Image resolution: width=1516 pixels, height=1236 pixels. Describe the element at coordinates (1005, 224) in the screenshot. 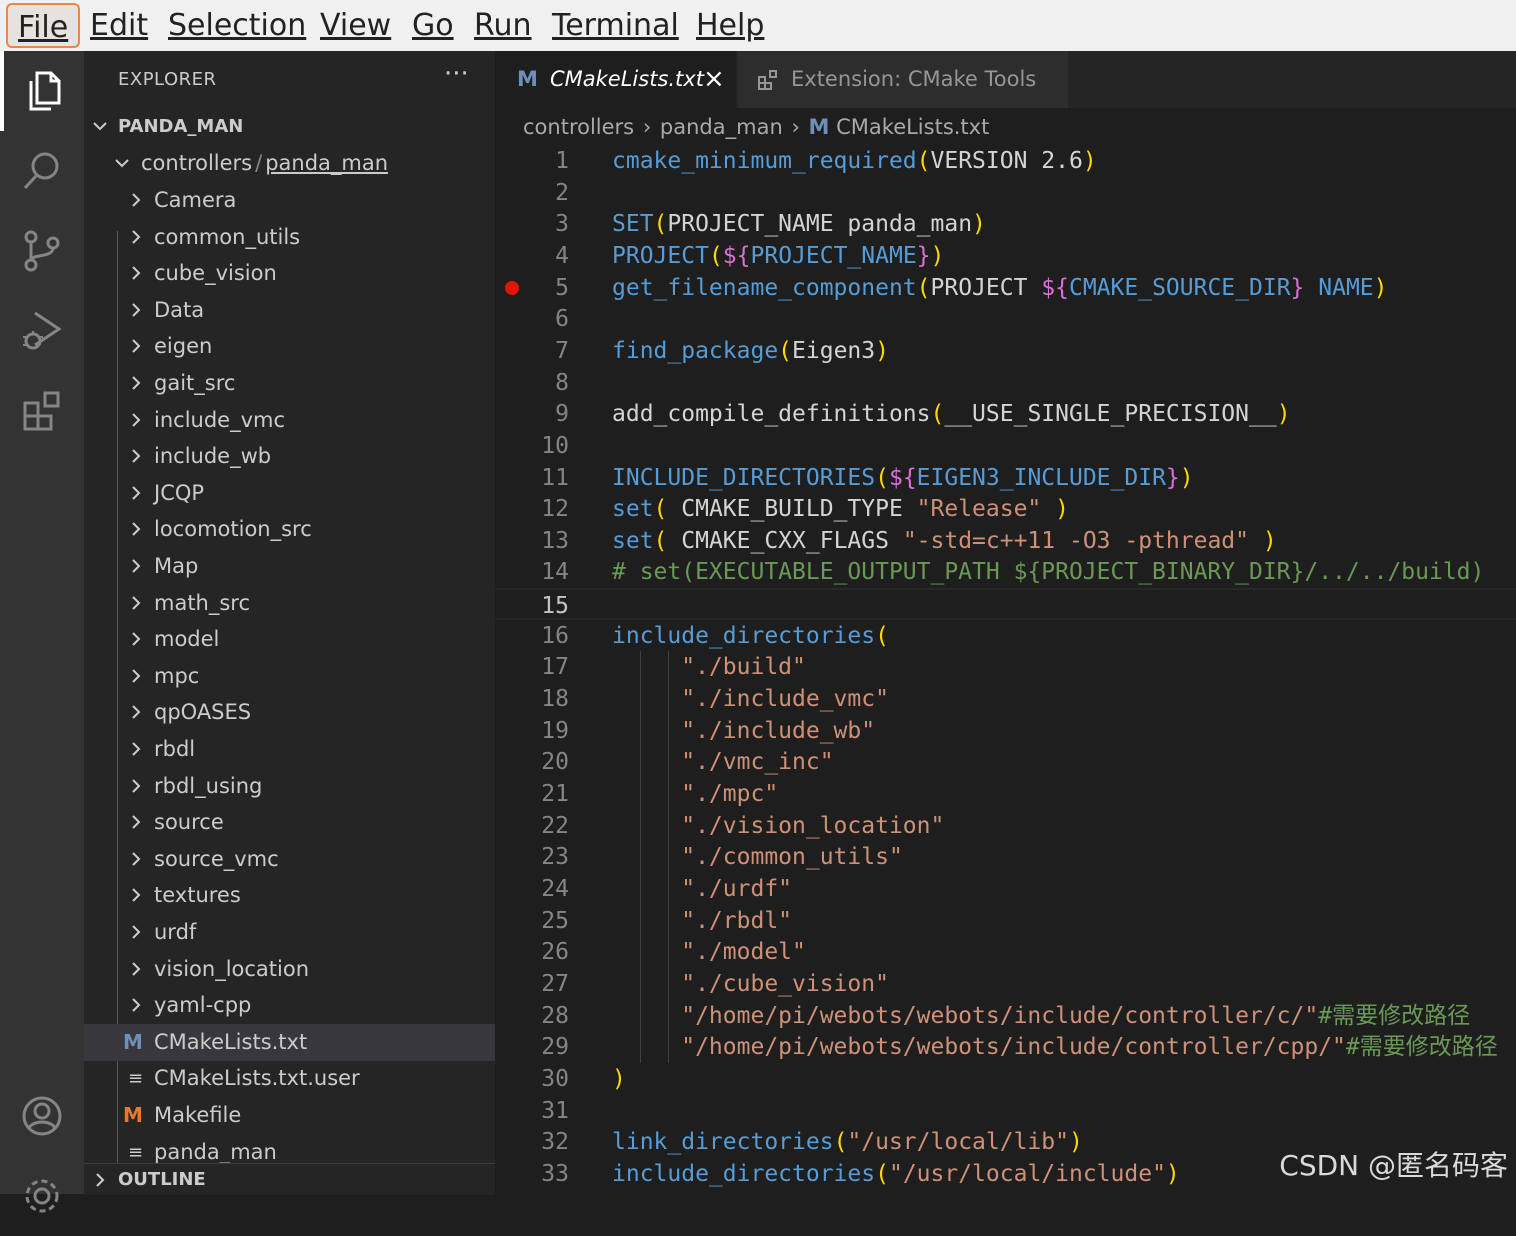

I see `code-line: 3 SET(PROJECT_NAME panda_man)` at that location.